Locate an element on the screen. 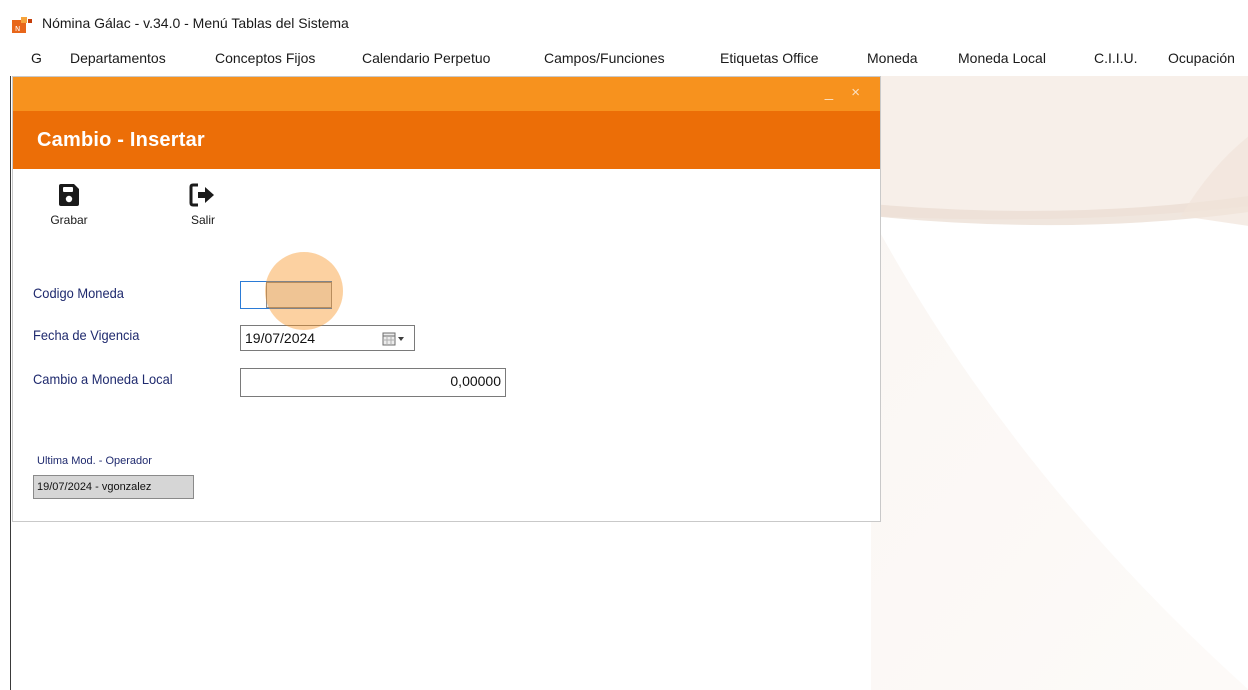 This screenshot has height=690, width=1248. calendar-icon is located at coordinates (393, 339).